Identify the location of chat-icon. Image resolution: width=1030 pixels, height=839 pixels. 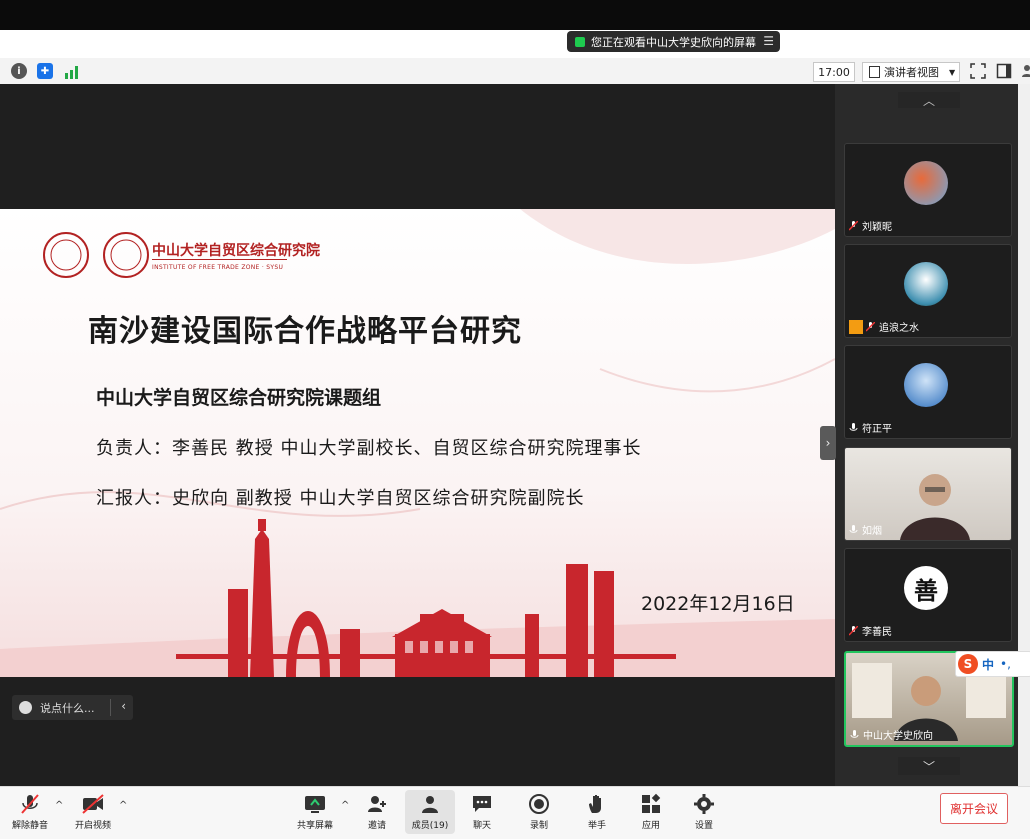
(482, 804).